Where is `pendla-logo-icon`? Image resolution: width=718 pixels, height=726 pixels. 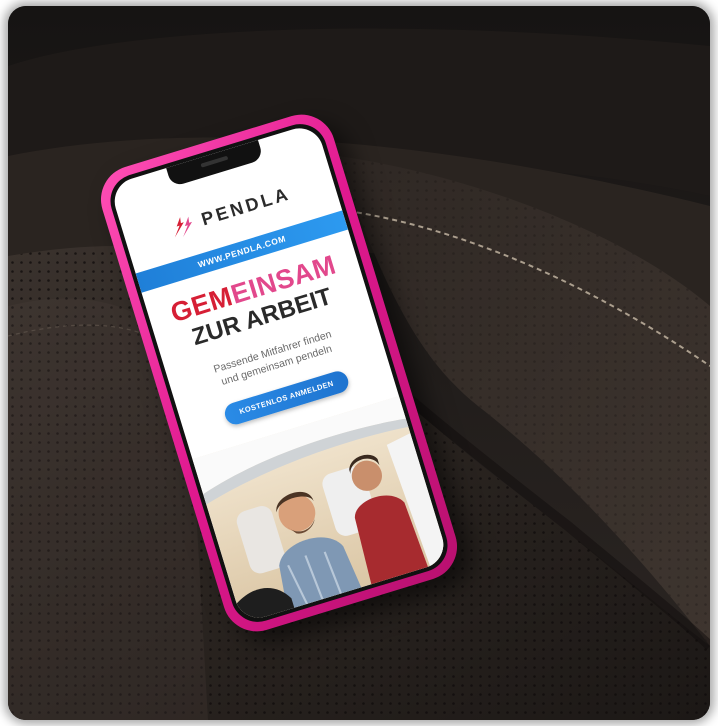
pendla-logo-icon is located at coordinates (183, 227).